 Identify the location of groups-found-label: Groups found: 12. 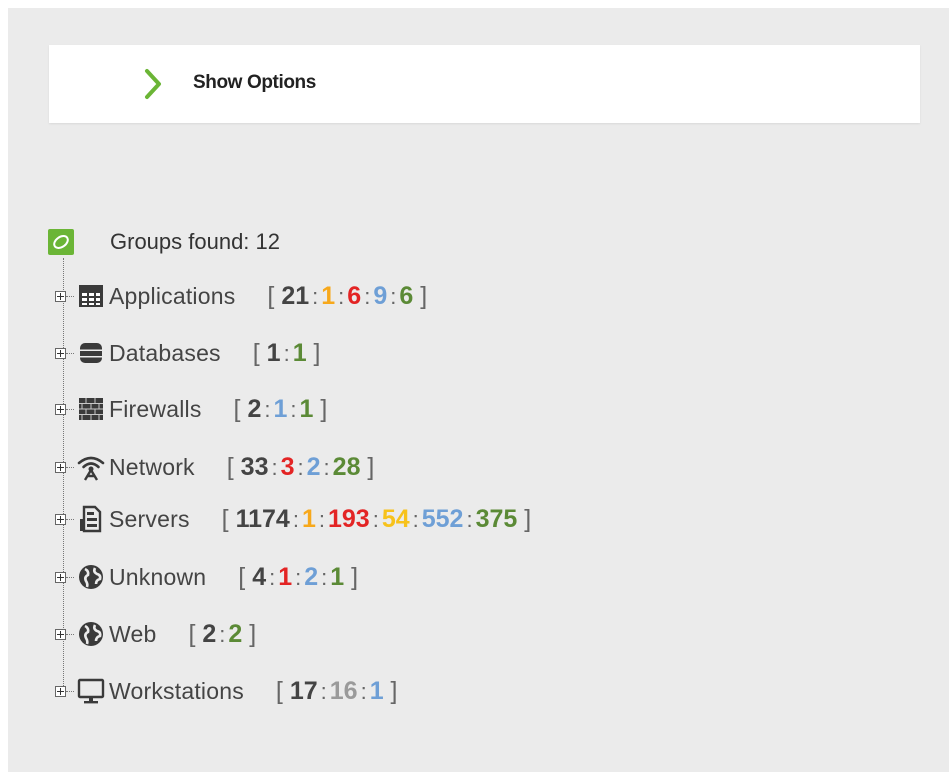
(195, 241).